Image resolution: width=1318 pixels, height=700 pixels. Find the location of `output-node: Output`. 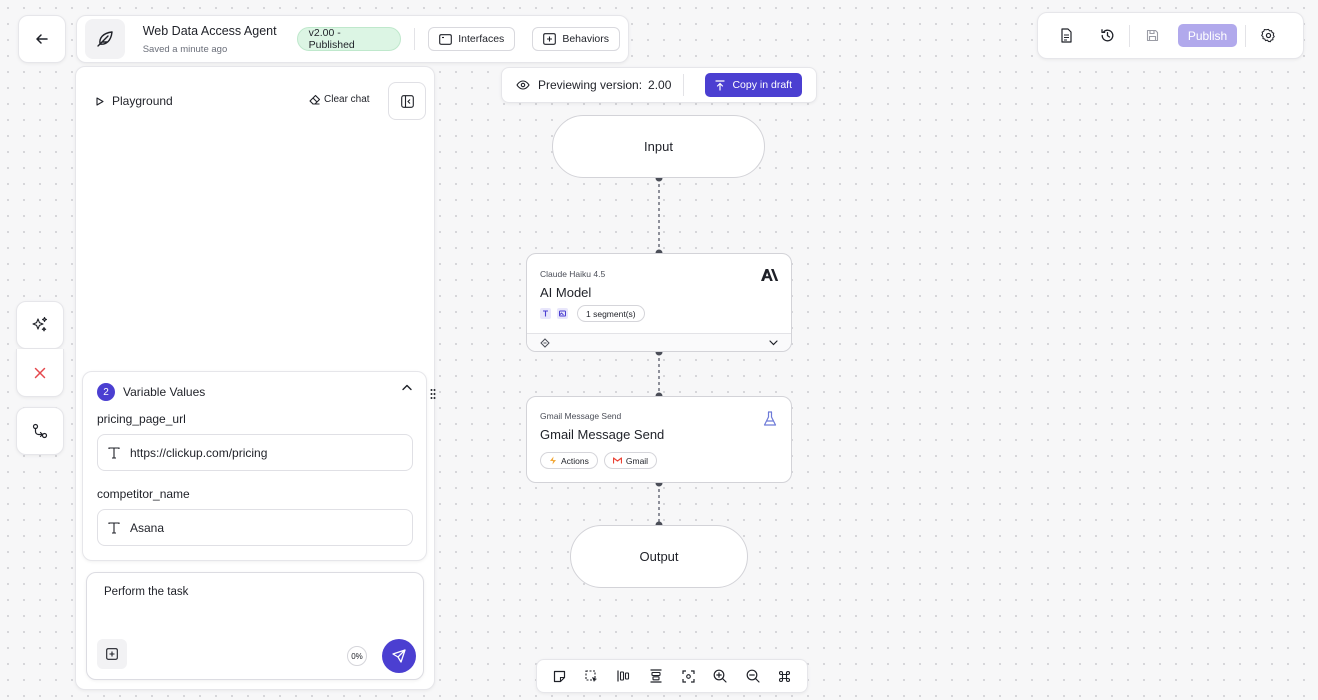

output-node: Output is located at coordinates (659, 556).